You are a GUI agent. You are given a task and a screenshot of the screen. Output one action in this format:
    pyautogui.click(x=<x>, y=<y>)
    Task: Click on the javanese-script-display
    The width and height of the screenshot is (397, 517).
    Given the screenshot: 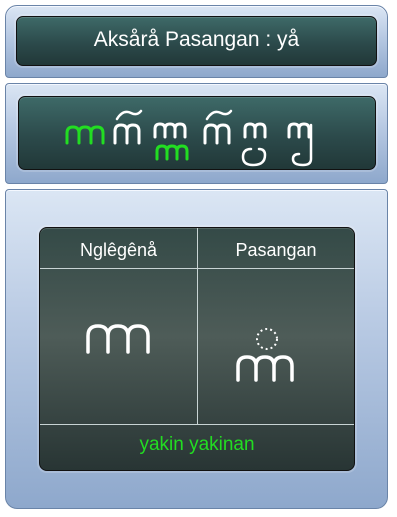 What is the action you would take?
    pyautogui.click(x=197, y=133)
    